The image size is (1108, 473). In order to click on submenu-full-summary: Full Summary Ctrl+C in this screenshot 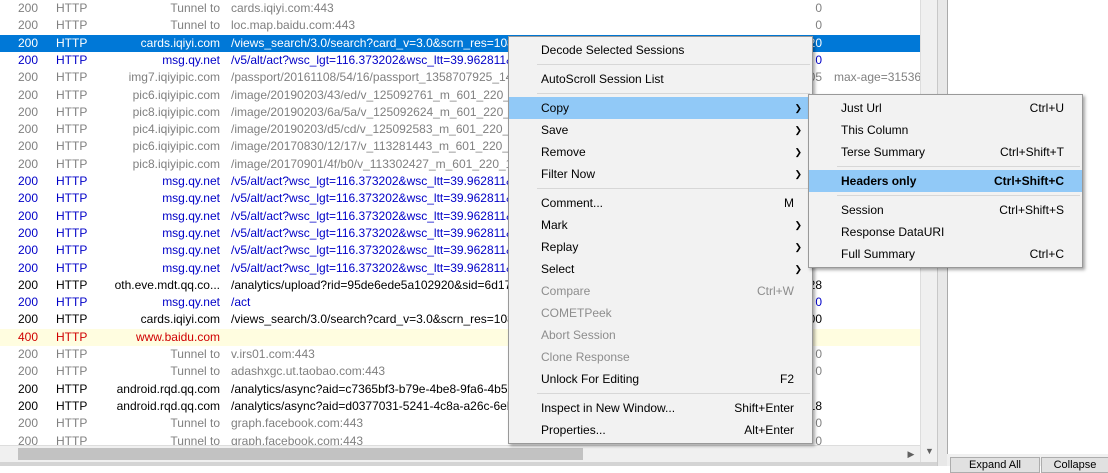, I will do `click(945, 254)`.